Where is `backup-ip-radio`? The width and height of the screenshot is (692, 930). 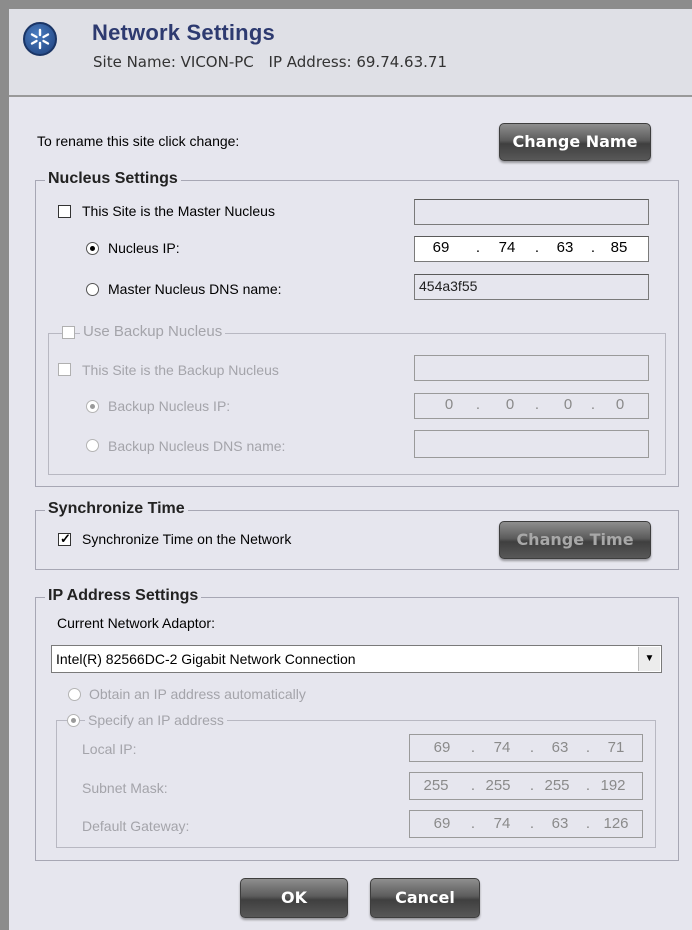
backup-ip-radio is located at coordinates (92, 406).